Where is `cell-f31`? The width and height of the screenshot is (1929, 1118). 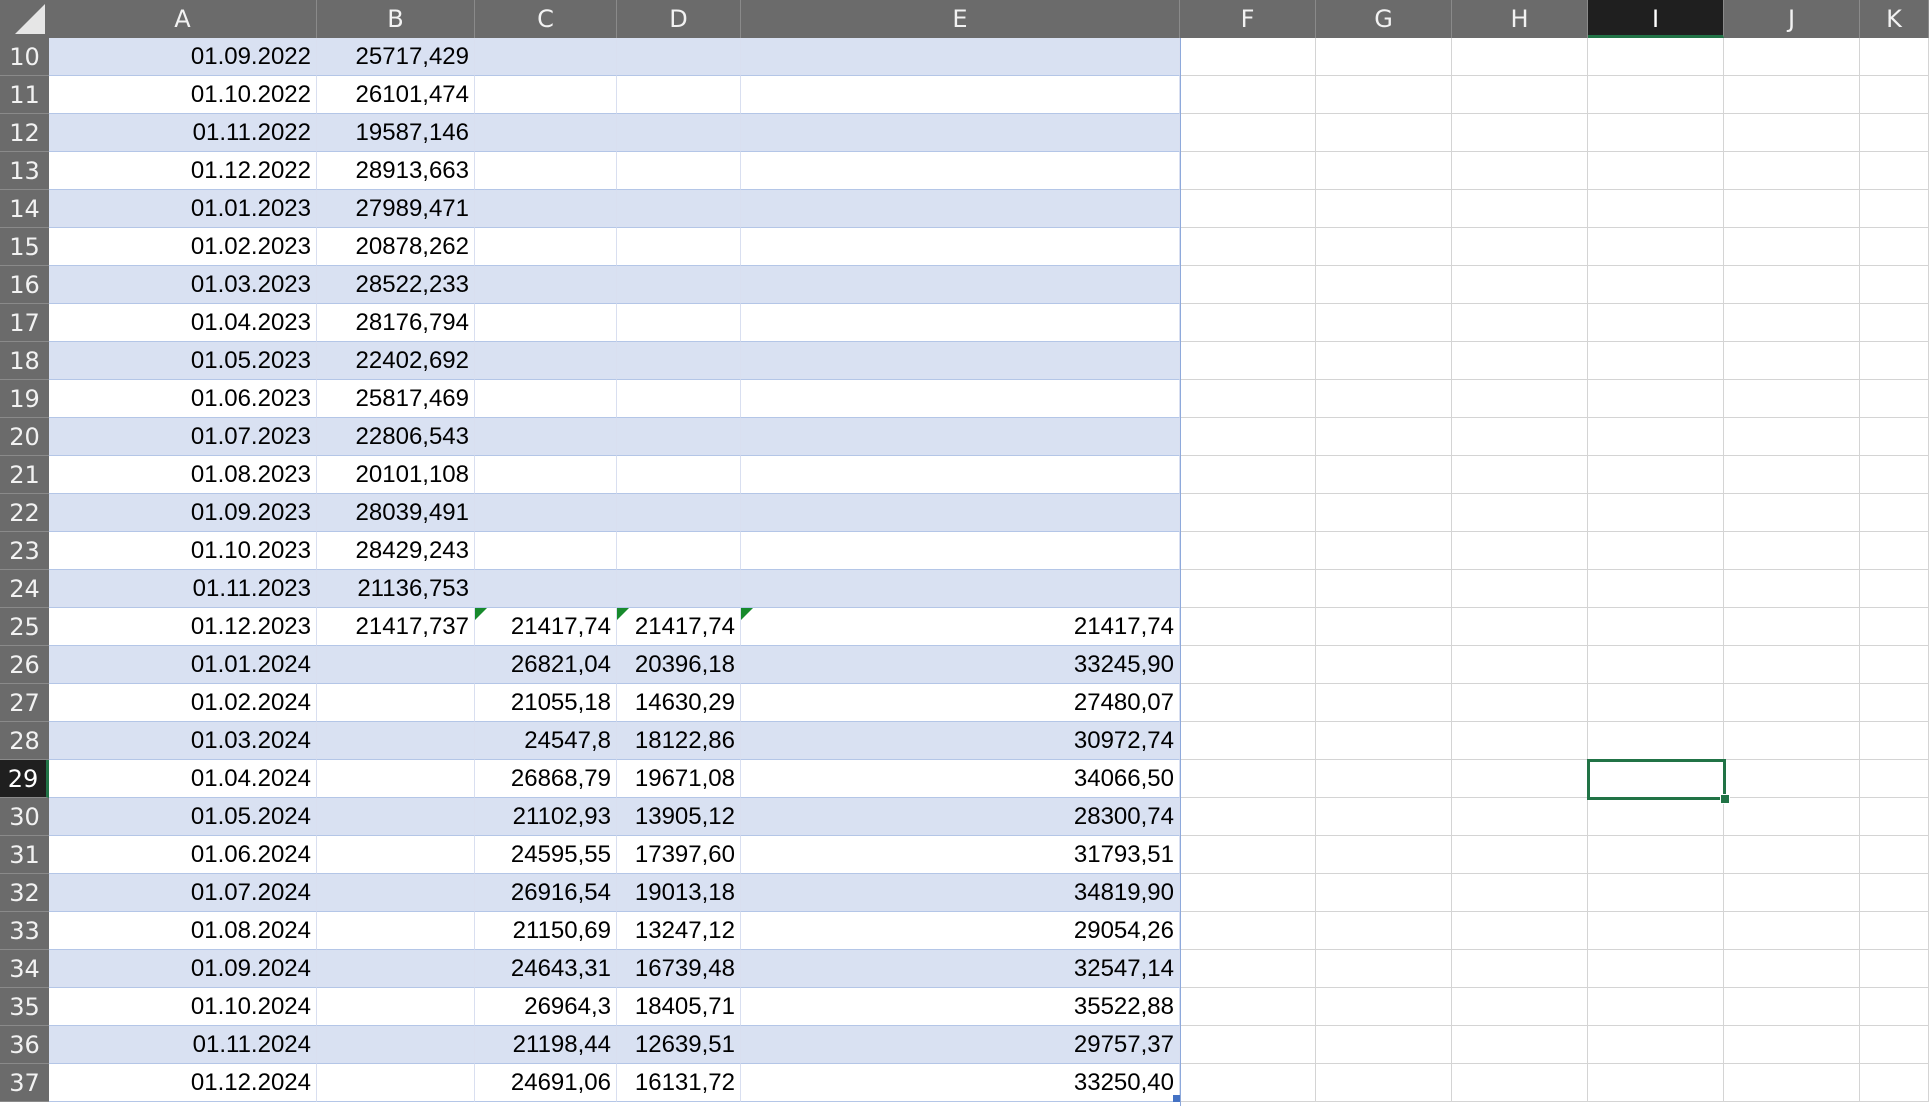 cell-f31 is located at coordinates (1248, 855).